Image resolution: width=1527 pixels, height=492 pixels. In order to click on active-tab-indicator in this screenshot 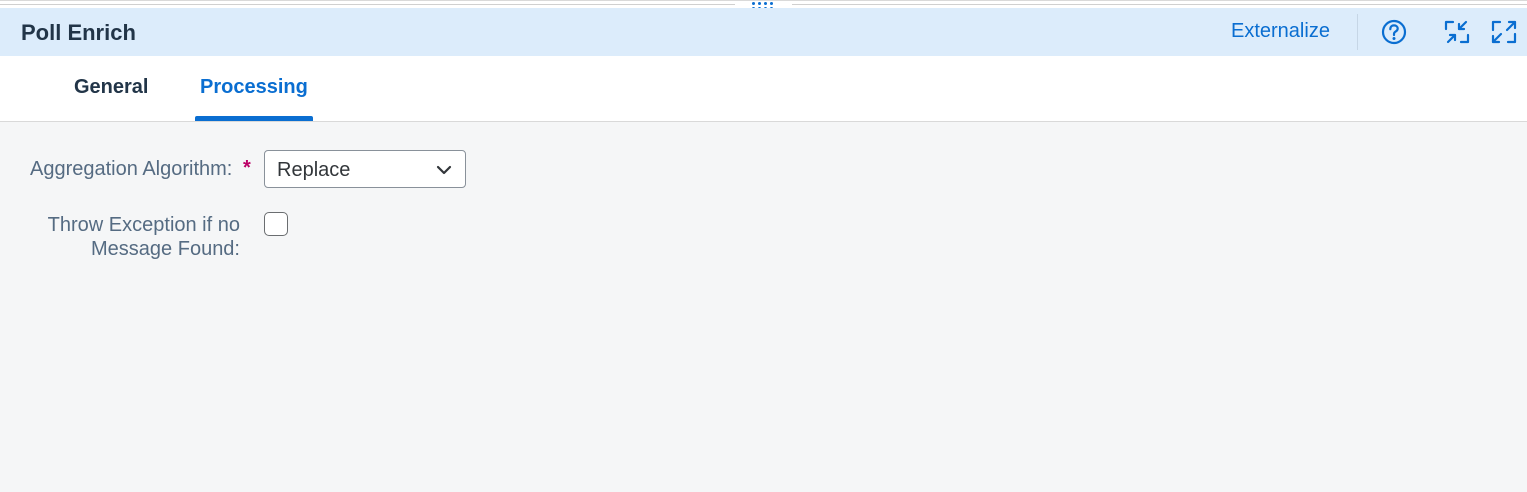, I will do `click(254, 118)`.